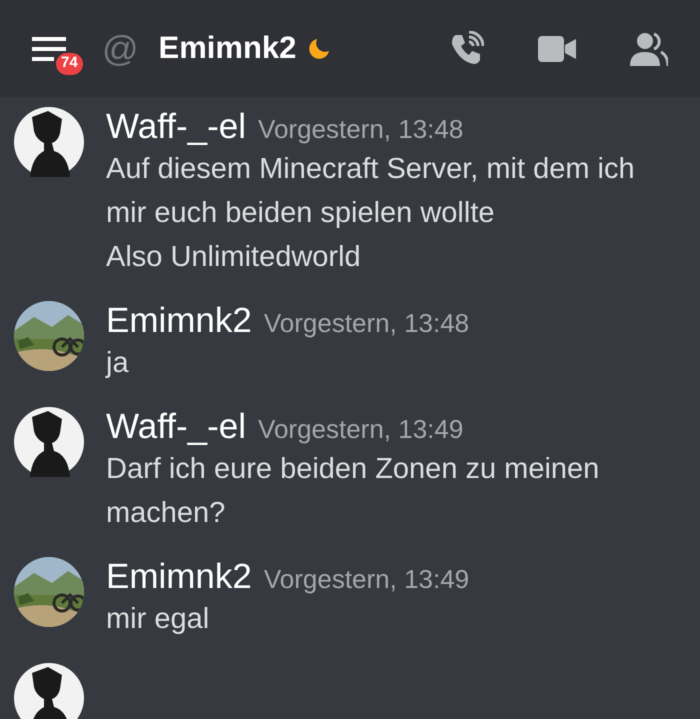 This screenshot has height=719, width=700. Describe the element at coordinates (234, 257) in the screenshot. I see `message-text: Also Unlimitedworld` at that location.